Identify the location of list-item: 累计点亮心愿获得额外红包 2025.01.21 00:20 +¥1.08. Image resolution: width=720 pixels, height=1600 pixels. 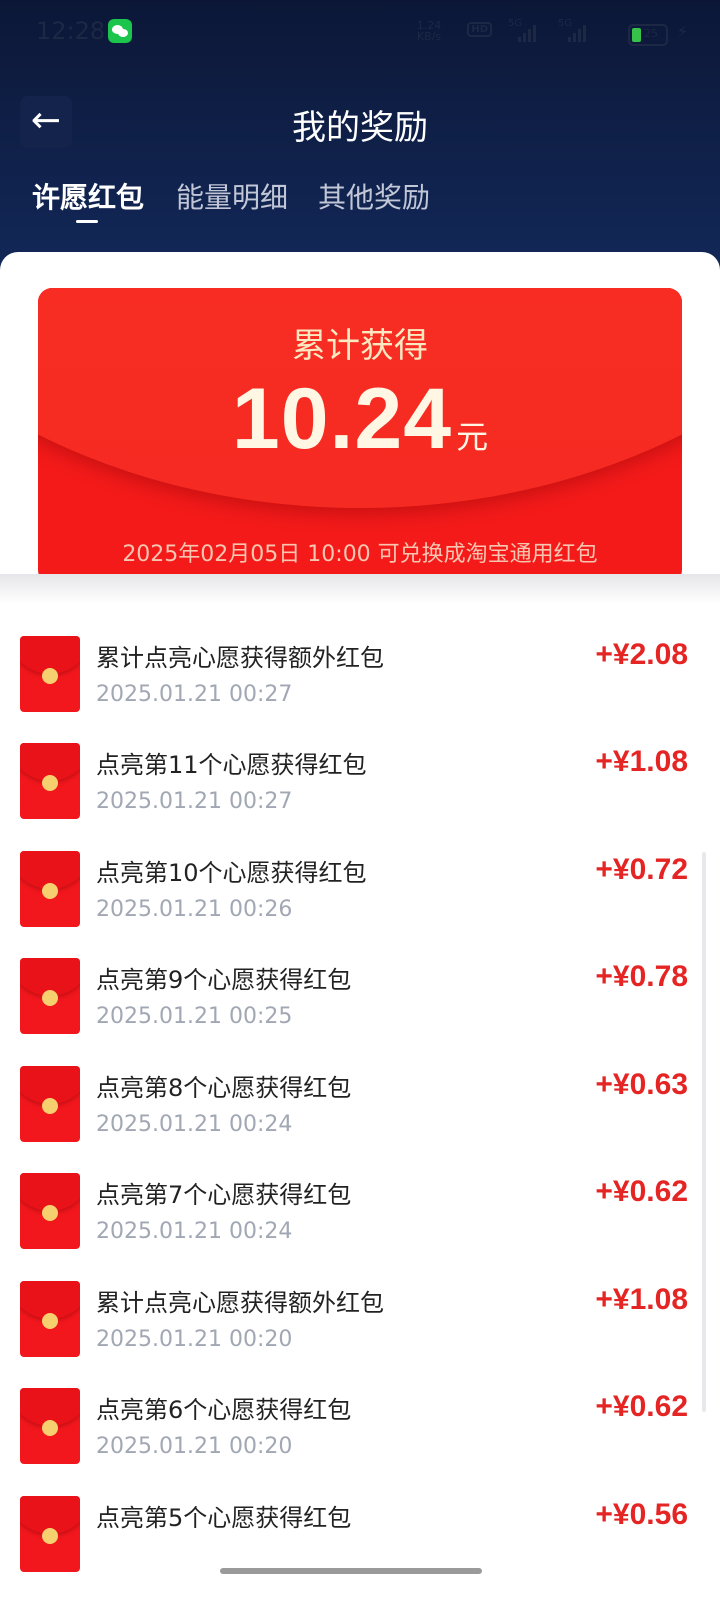
(360, 1307).